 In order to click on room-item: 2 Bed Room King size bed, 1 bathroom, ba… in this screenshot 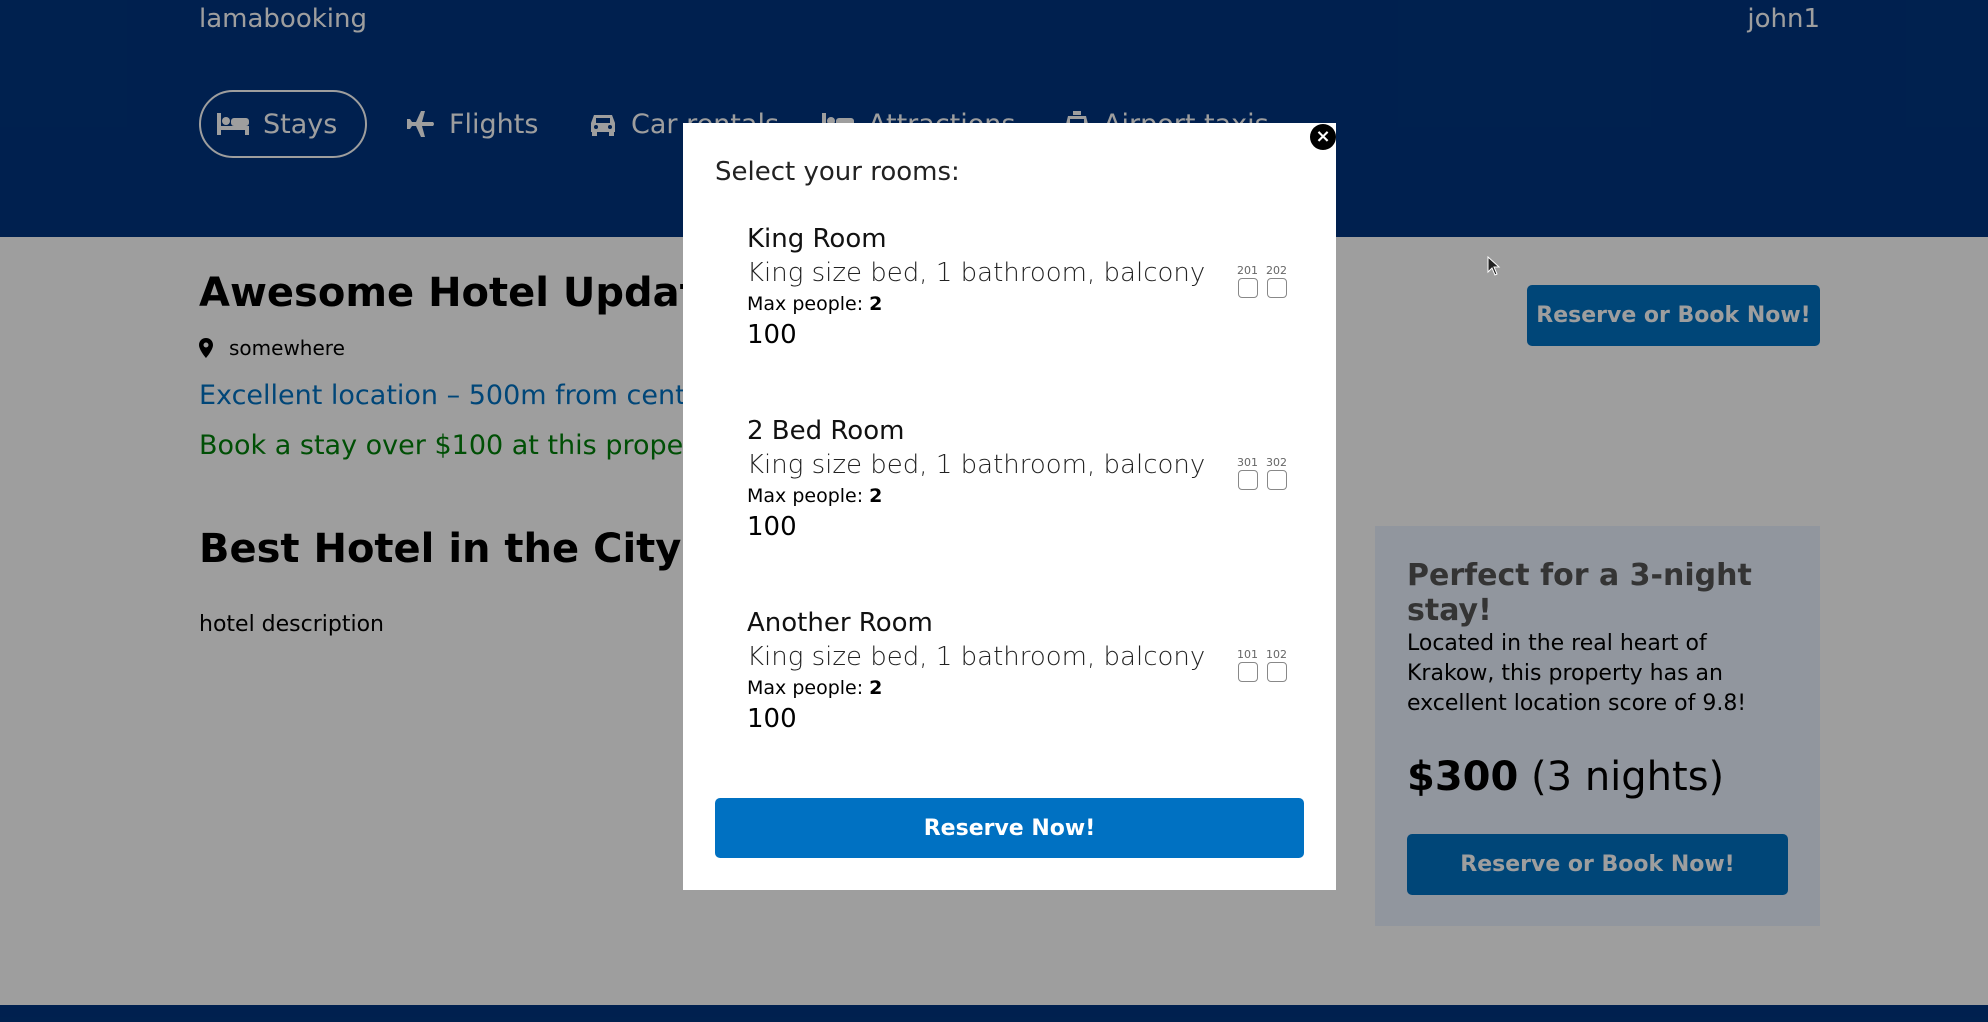, I will do `click(1017, 489)`.